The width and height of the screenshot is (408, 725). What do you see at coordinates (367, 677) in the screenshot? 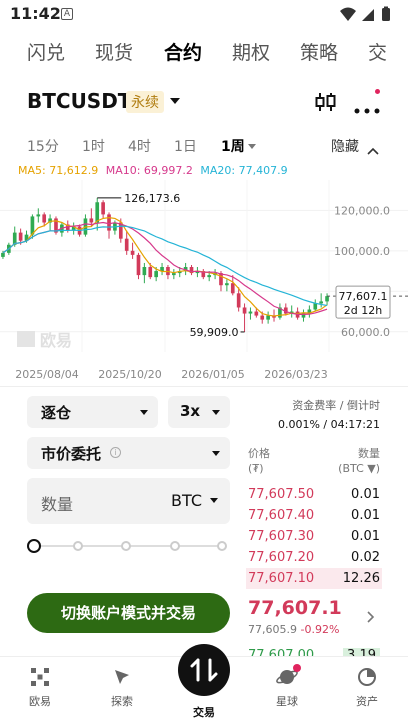
I see `assets-pie-icon` at bounding box center [367, 677].